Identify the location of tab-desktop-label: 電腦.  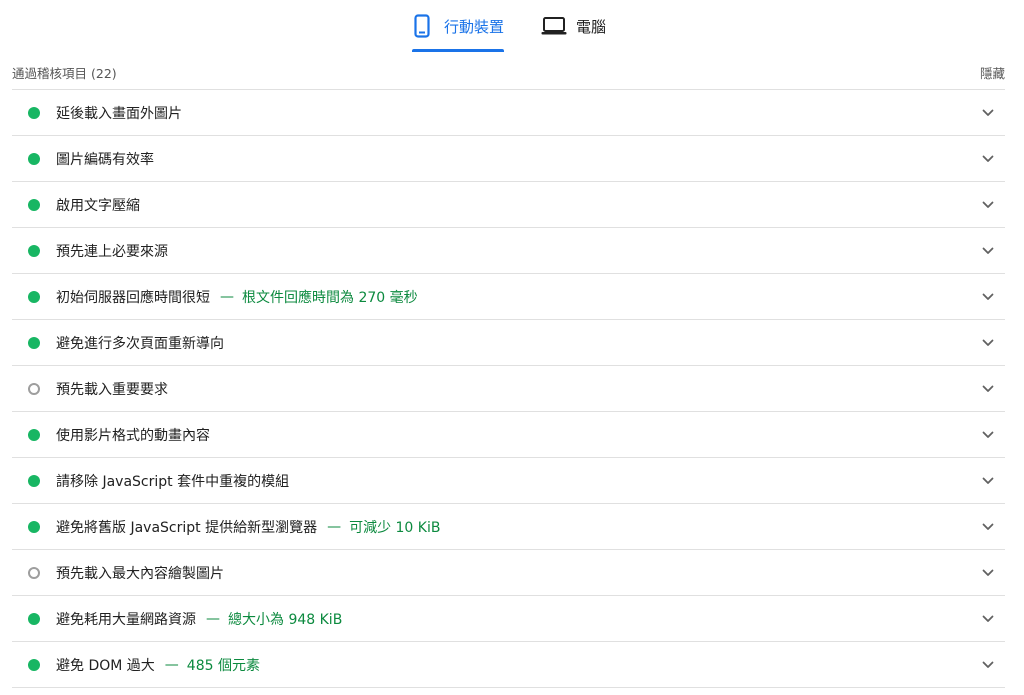
(591, 26).